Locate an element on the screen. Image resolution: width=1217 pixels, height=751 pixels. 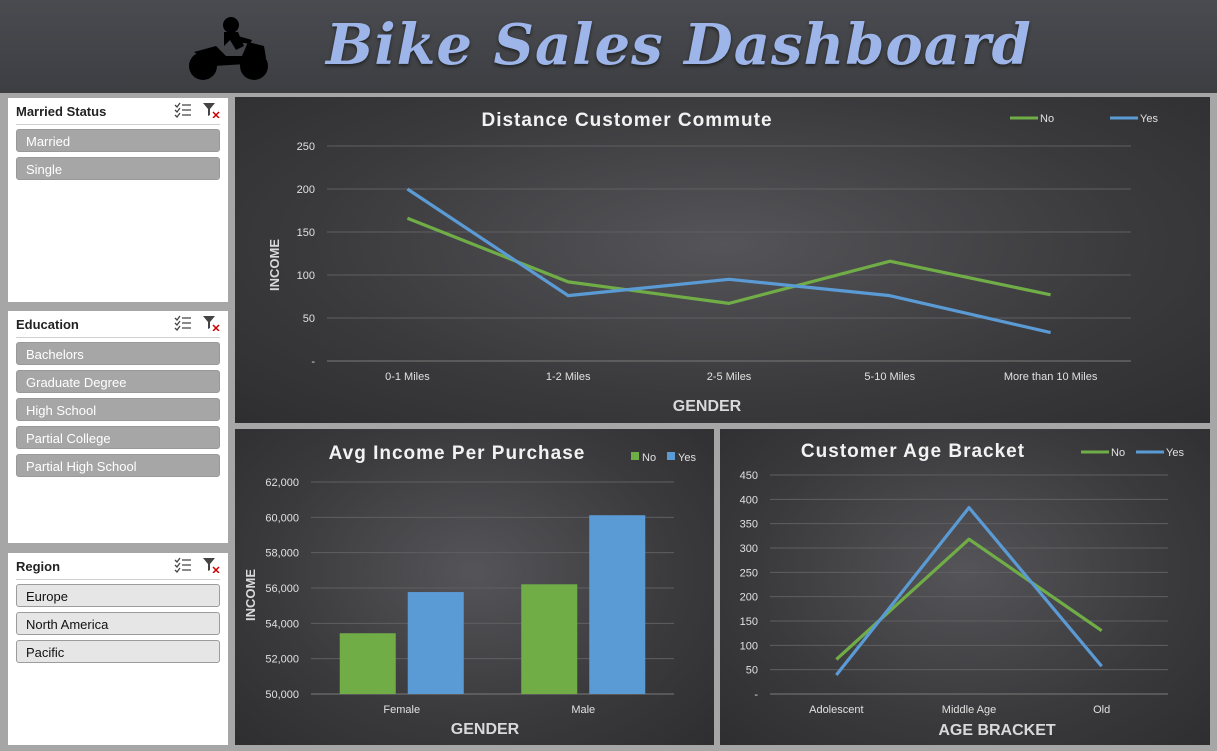
slicer-title: Education is located at coordinates (47, 324).